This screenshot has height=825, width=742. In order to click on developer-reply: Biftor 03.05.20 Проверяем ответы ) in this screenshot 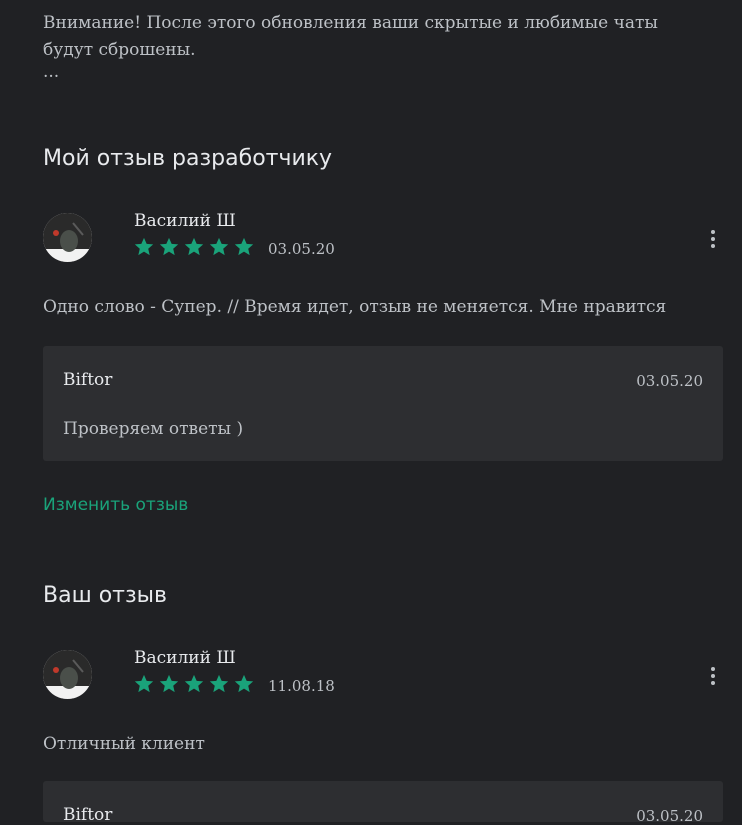, I will do `click(383, 403)`.